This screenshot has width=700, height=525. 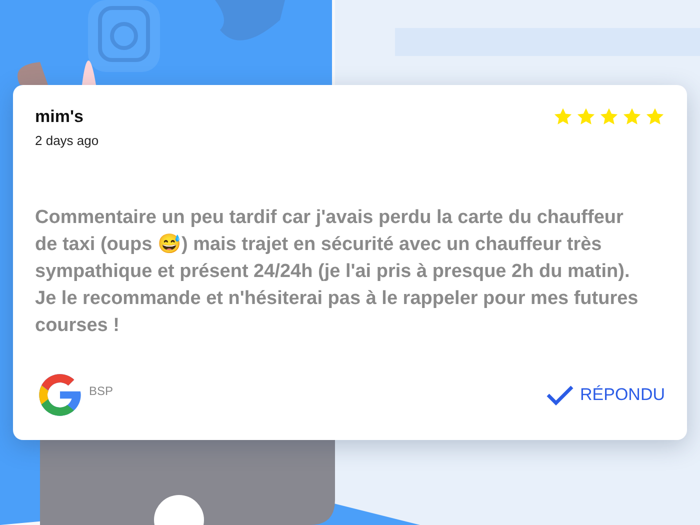 I want to click on review-time: 2 days ago, so click(x=67, y=140).